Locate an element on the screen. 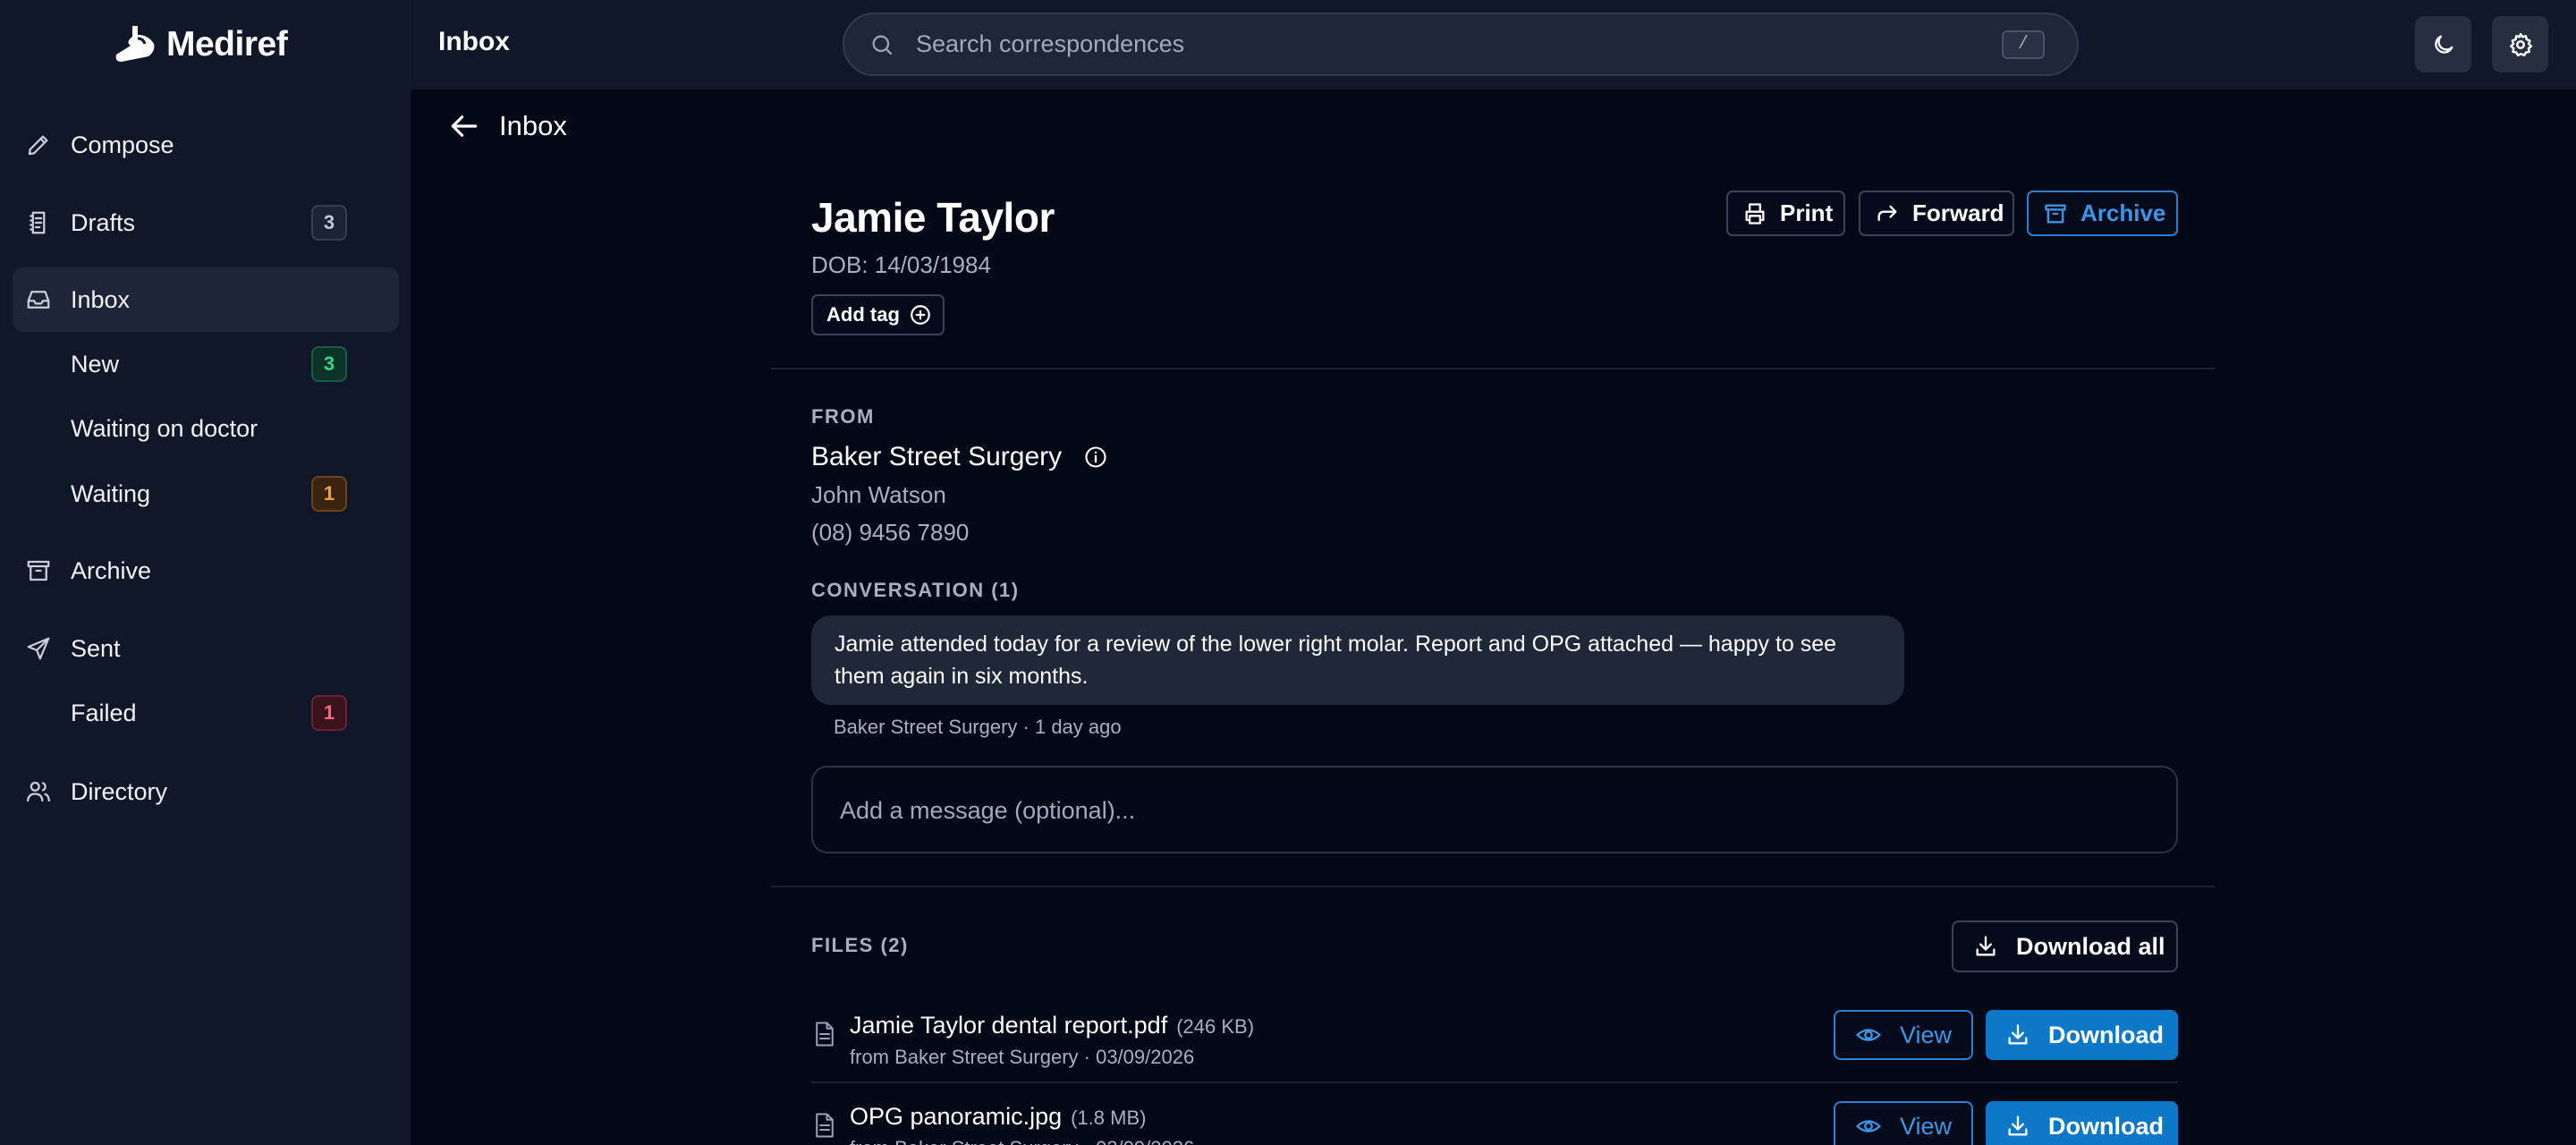 The height and width of the screenshot is (1145, 2576). forward-arrow-icon is located at coordinates (1887, 213).